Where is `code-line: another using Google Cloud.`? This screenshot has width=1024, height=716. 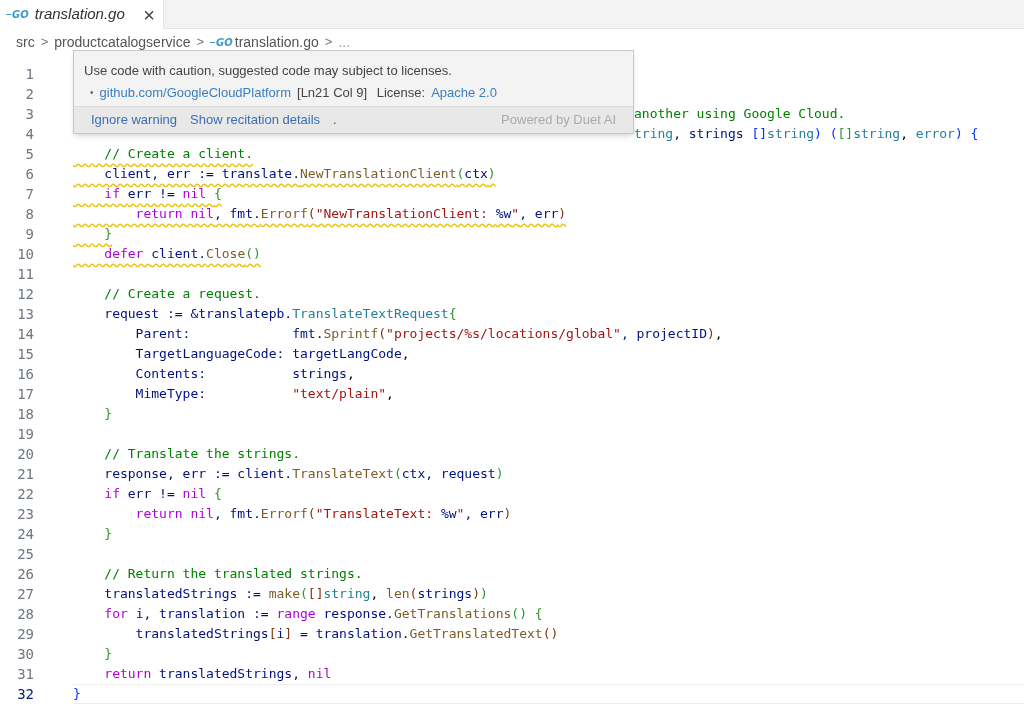
code-line: another using Google Cloud. is located at coordinates (740, 114).